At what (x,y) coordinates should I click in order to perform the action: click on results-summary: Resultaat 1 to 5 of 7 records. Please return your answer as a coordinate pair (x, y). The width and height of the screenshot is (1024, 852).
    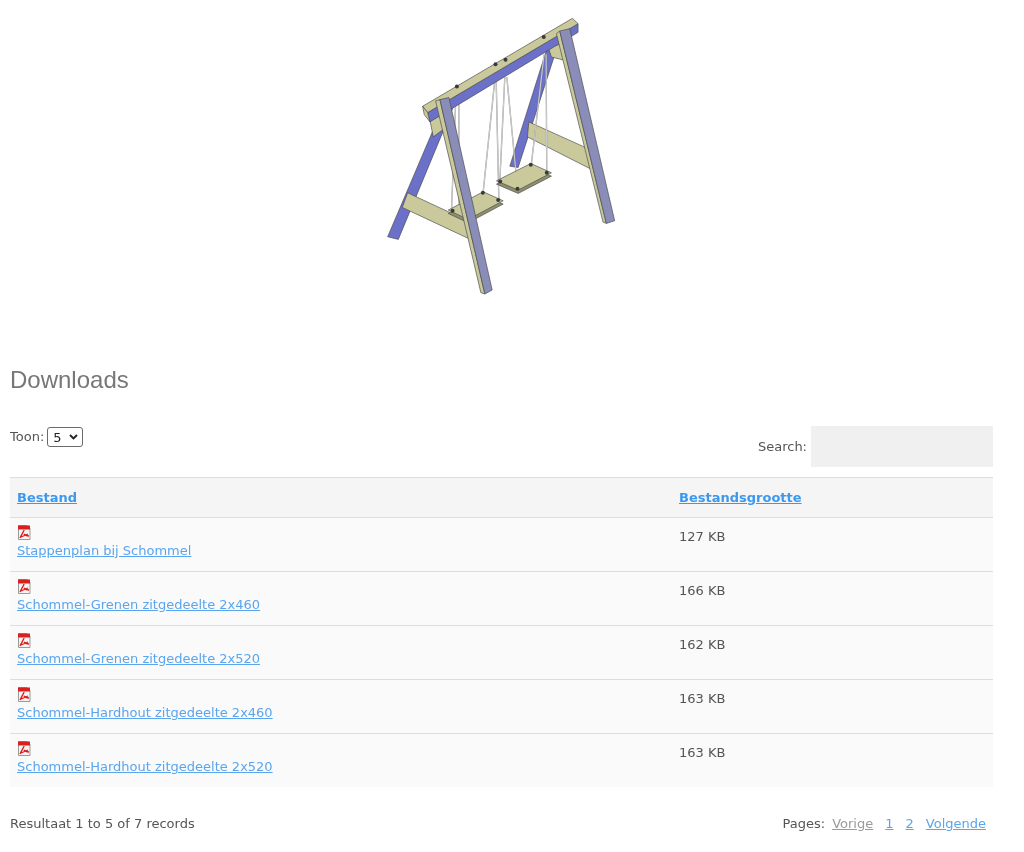
    Looking at the image, I should click on (102, 824).